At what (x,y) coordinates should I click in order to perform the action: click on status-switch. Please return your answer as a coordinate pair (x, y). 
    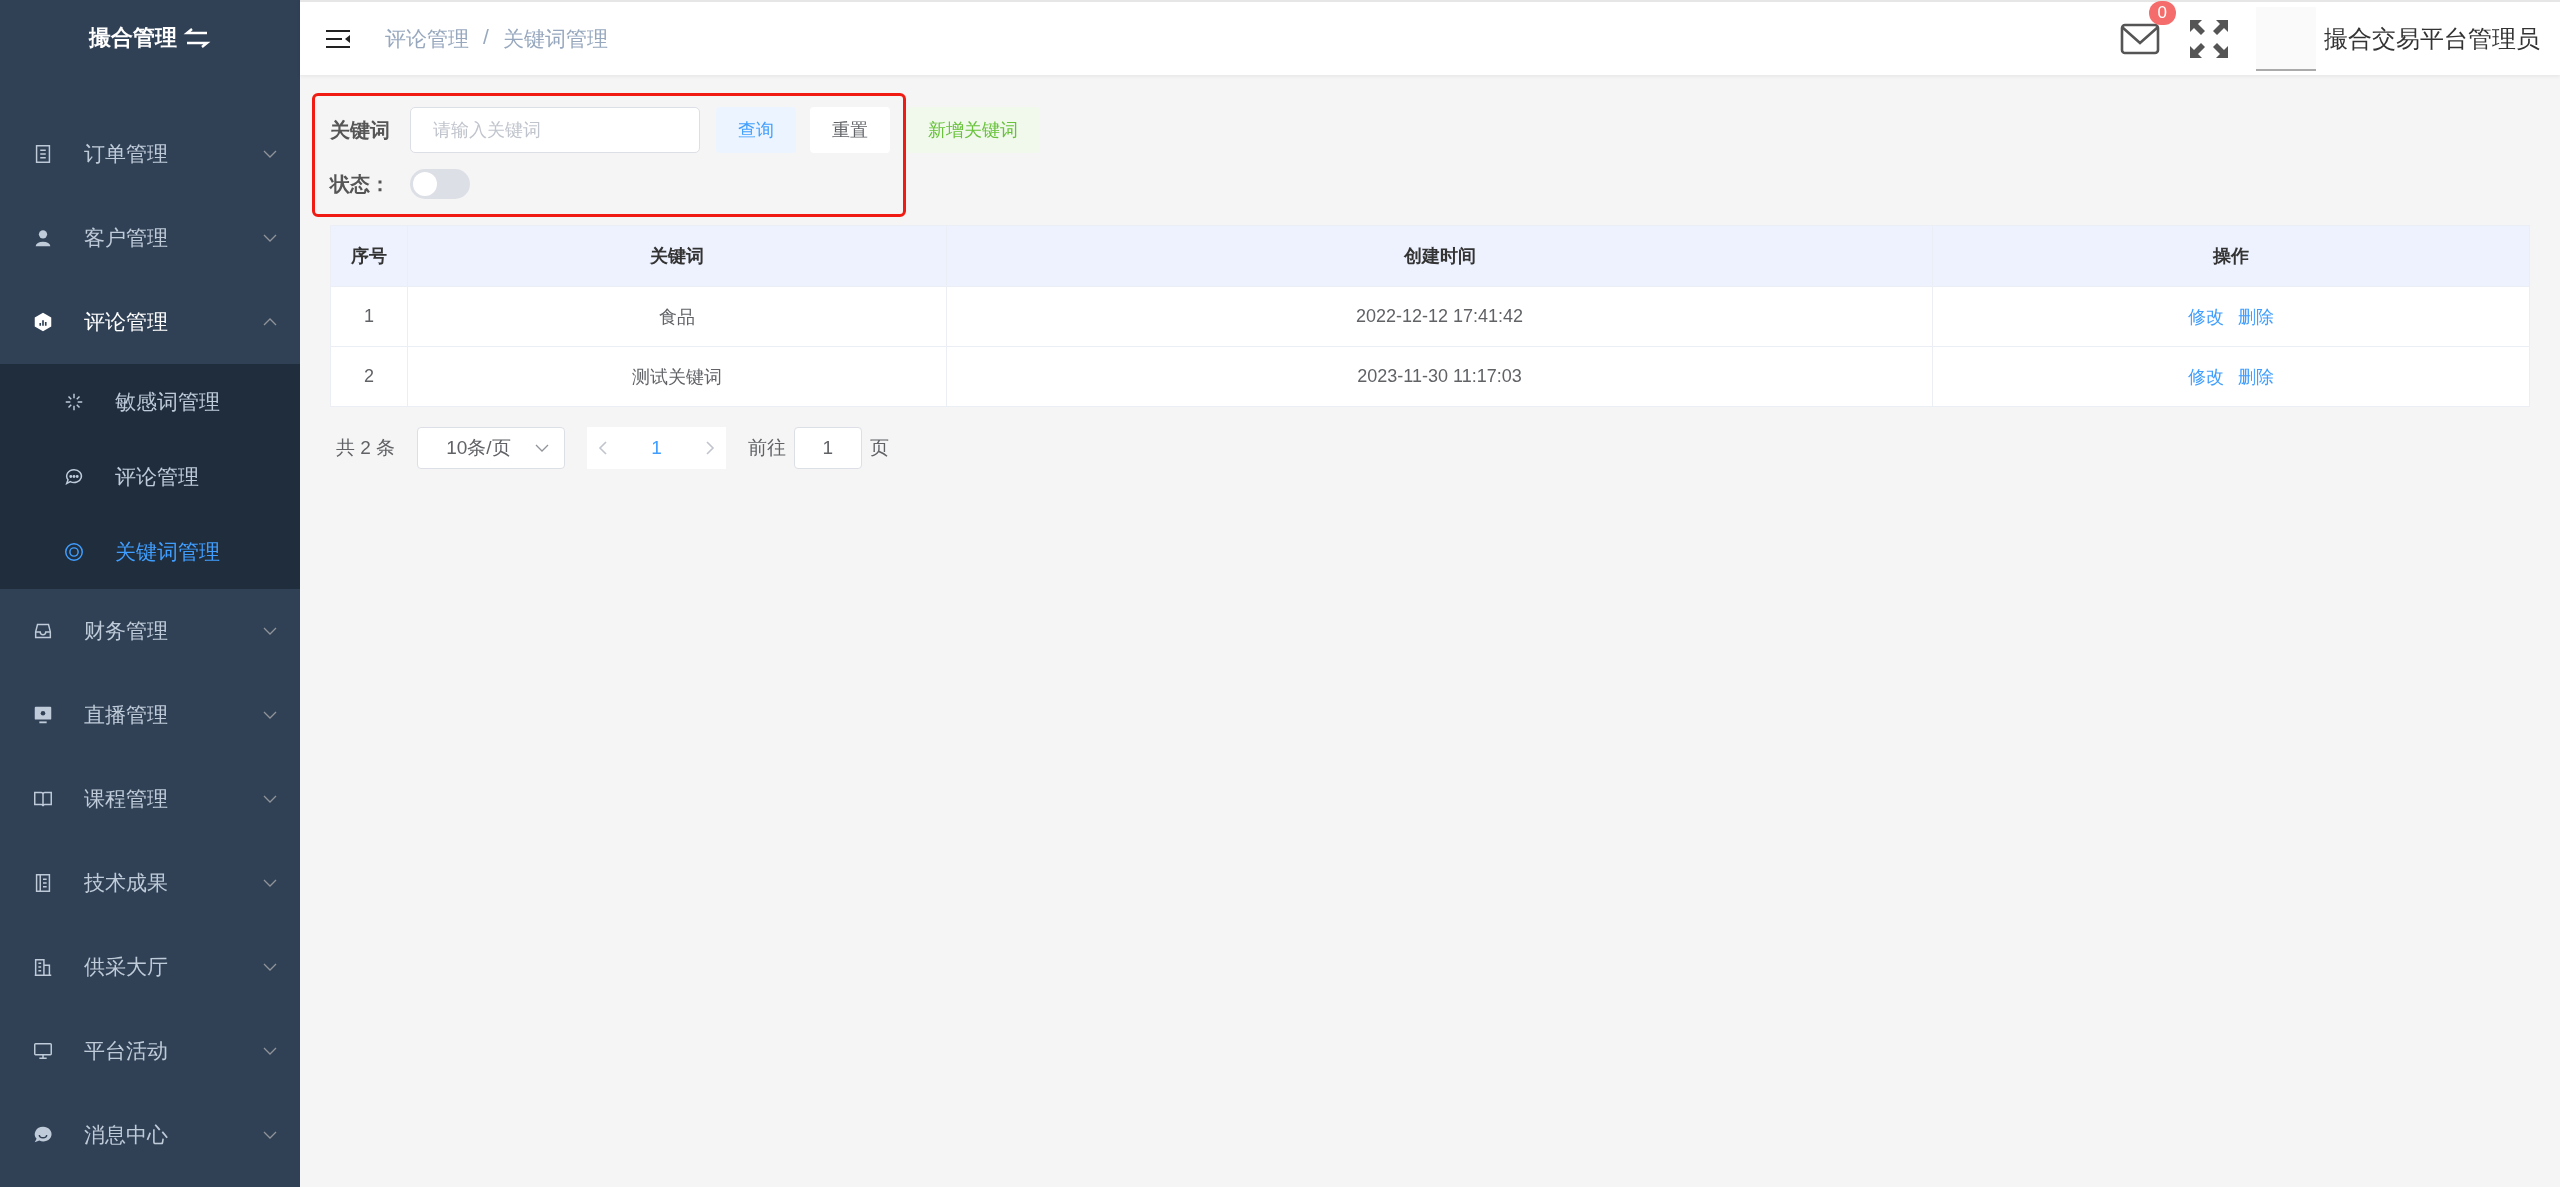
    Looking at the image, I should click on (440, 184).